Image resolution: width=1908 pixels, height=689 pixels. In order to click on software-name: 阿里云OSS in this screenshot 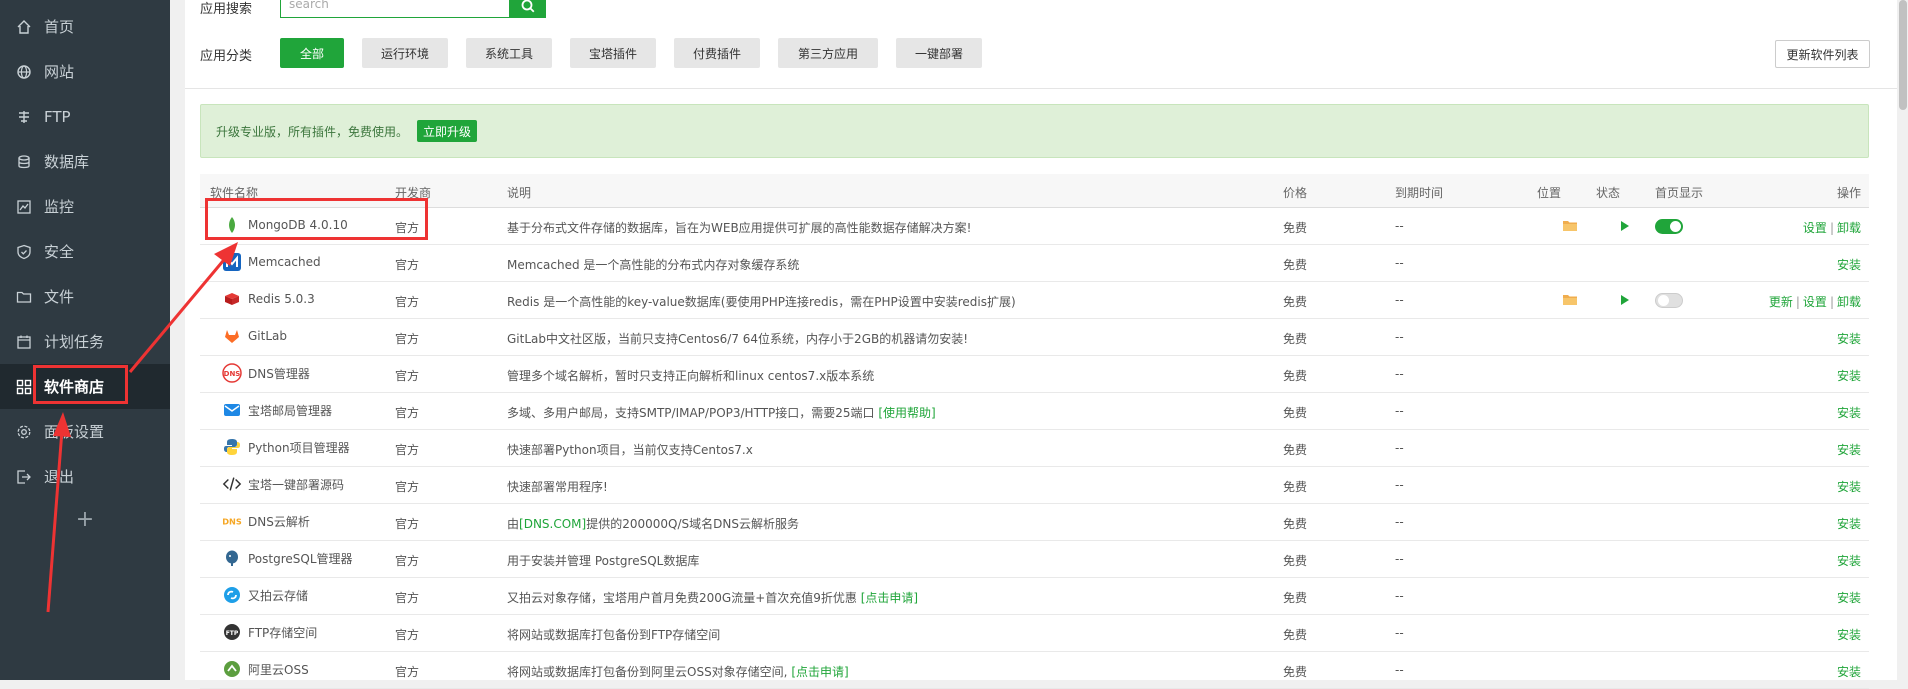, I will do `click(265, 669)`.